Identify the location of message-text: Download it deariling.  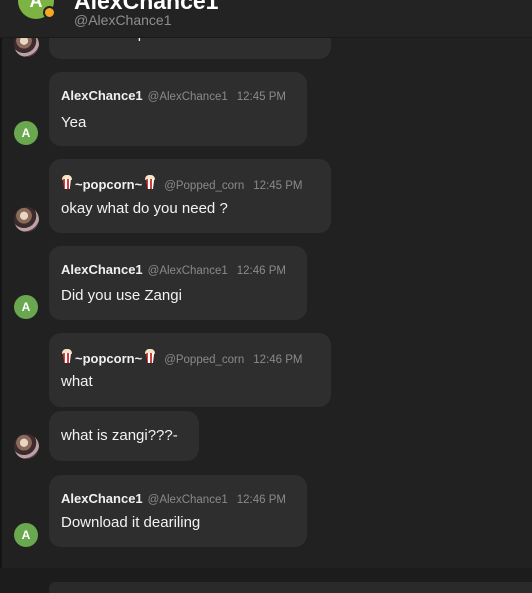
(131, 522).